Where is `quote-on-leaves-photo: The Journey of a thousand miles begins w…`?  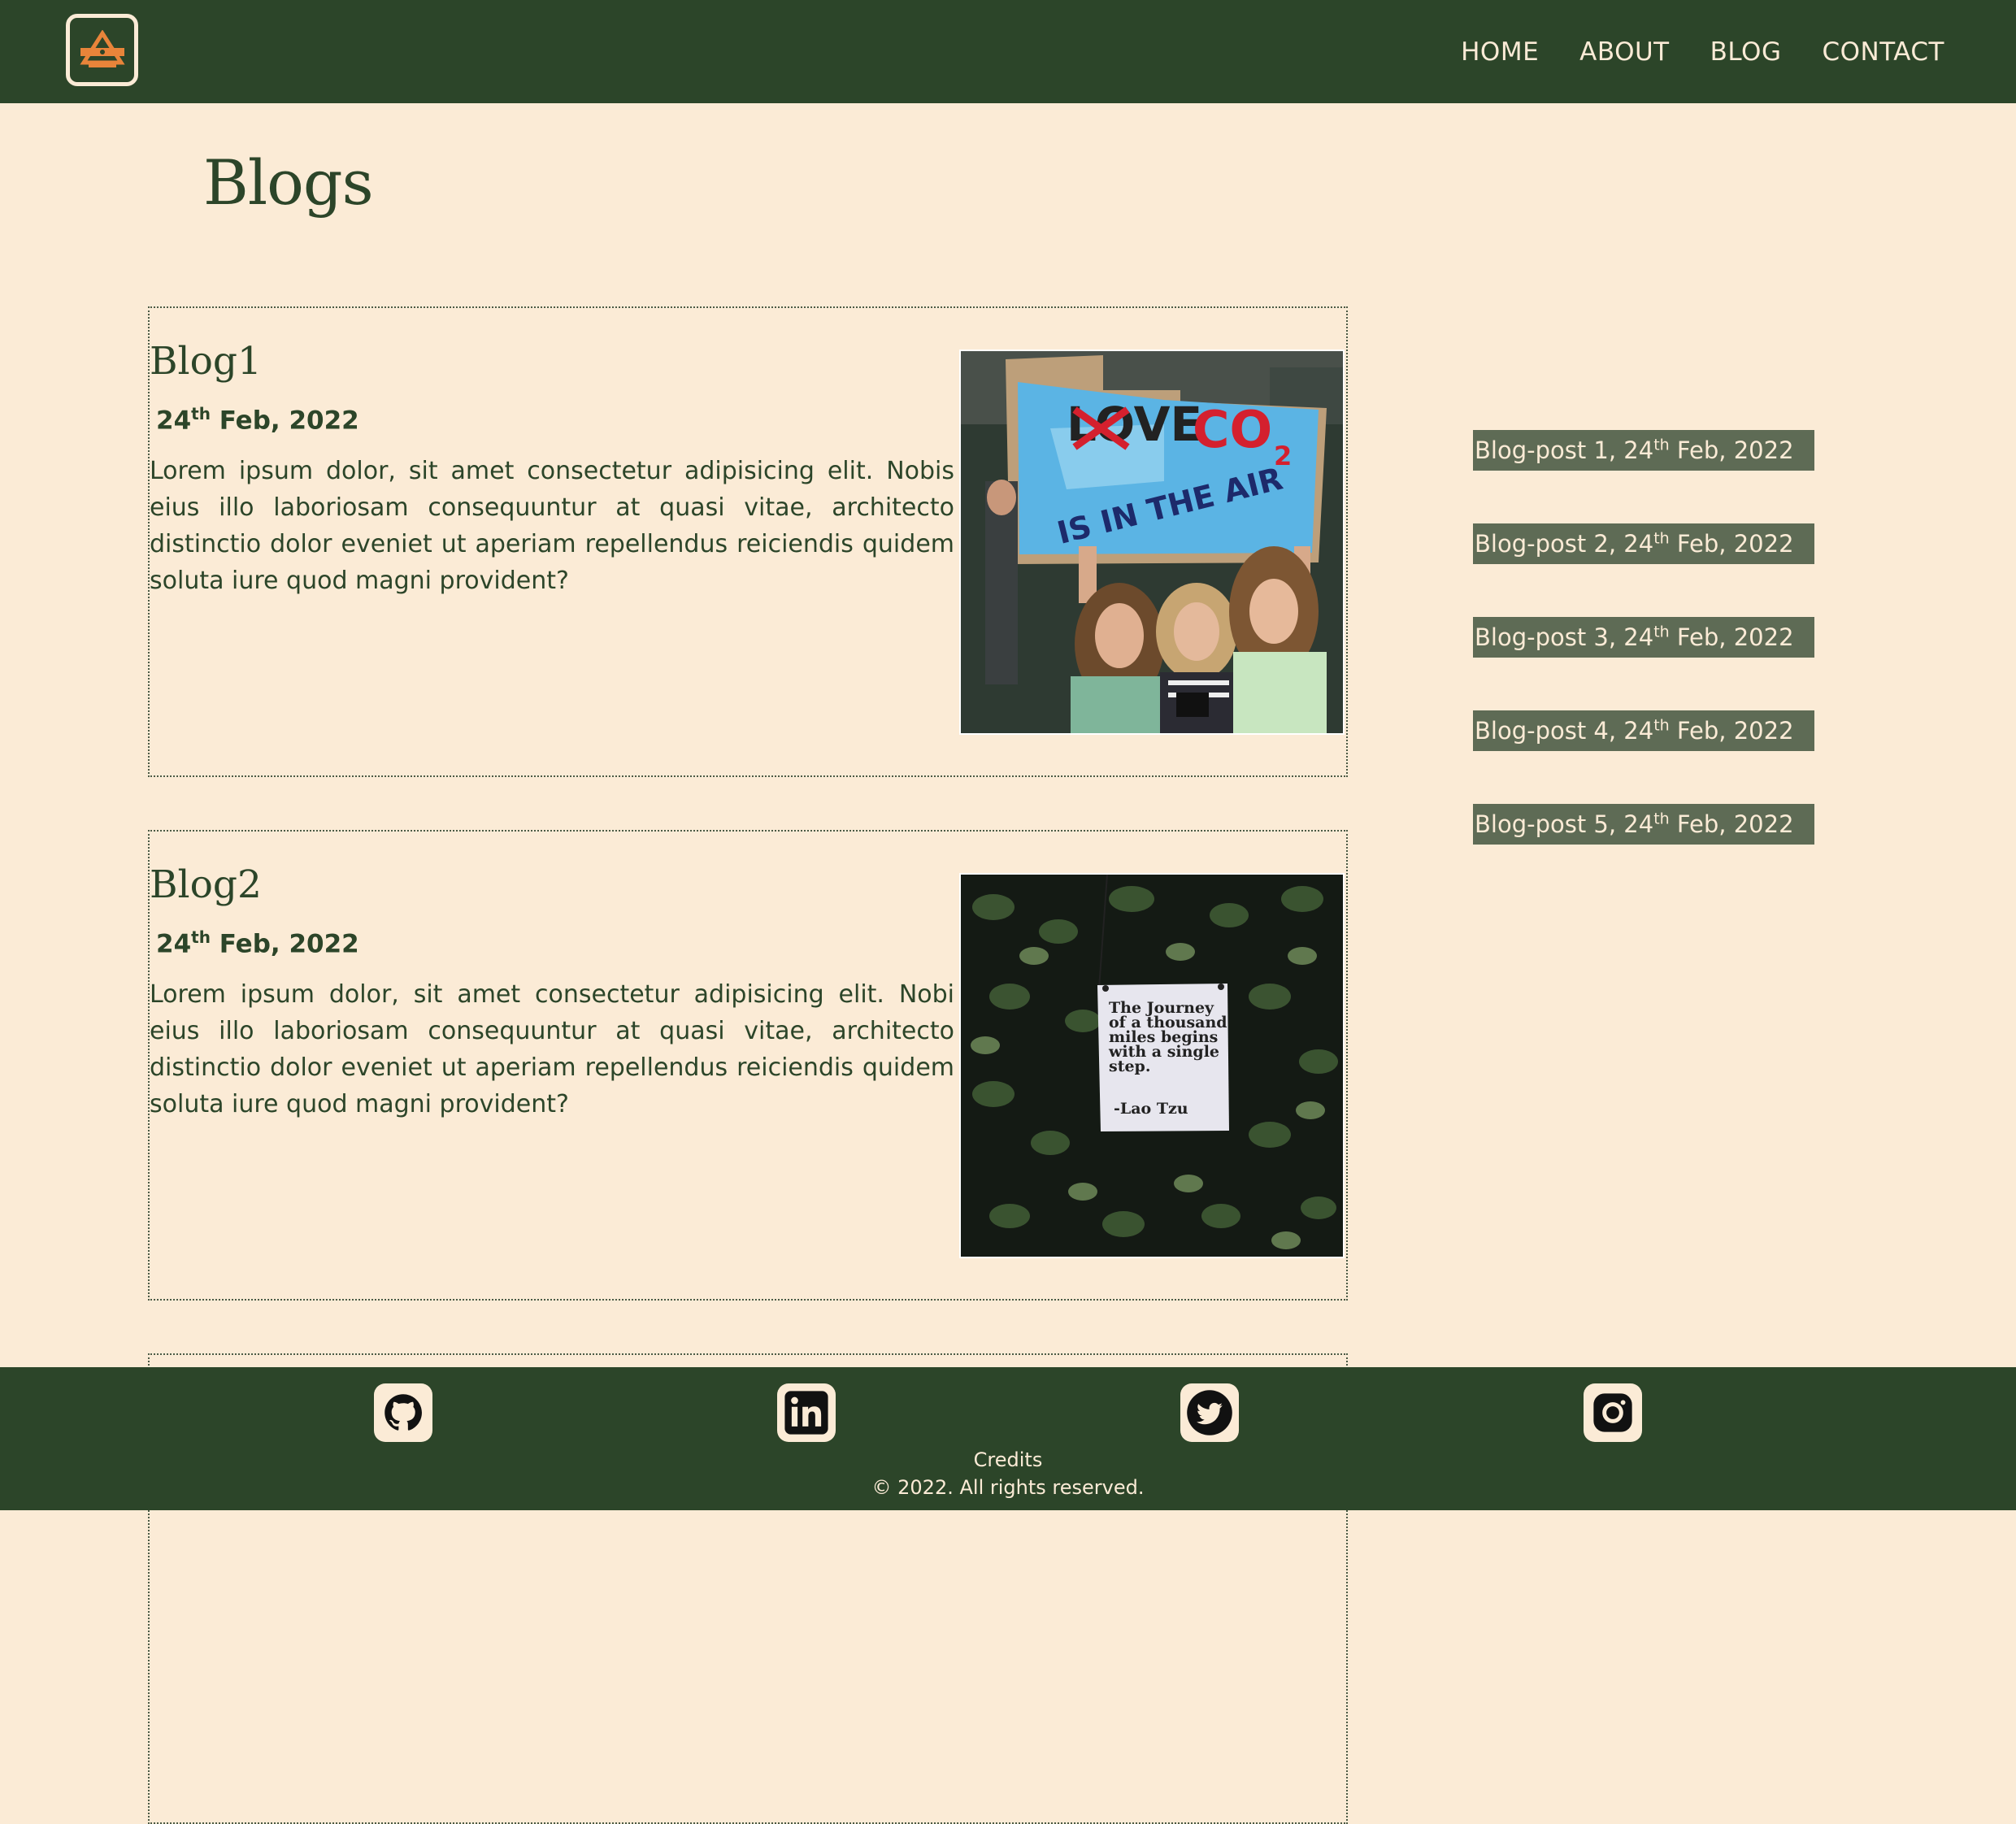 quote-on-leaves-photo: The Journey of a thousand miles begins w… is located at coordinates (1152, 1066).